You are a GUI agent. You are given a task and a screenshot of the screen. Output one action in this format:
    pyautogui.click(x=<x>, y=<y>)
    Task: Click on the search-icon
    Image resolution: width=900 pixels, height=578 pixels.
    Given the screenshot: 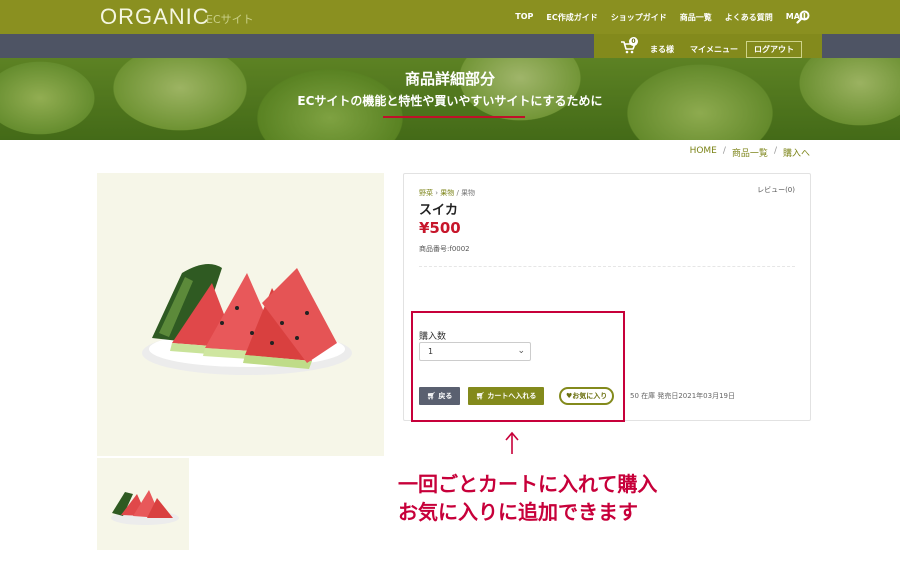 What is the action you would take?
    pyautogui.click(x=803, y=17)
    